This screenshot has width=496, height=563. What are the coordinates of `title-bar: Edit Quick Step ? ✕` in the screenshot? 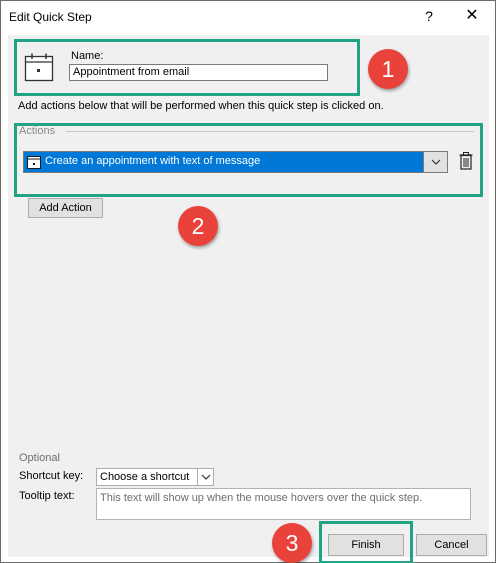 It's located at (248, 16).